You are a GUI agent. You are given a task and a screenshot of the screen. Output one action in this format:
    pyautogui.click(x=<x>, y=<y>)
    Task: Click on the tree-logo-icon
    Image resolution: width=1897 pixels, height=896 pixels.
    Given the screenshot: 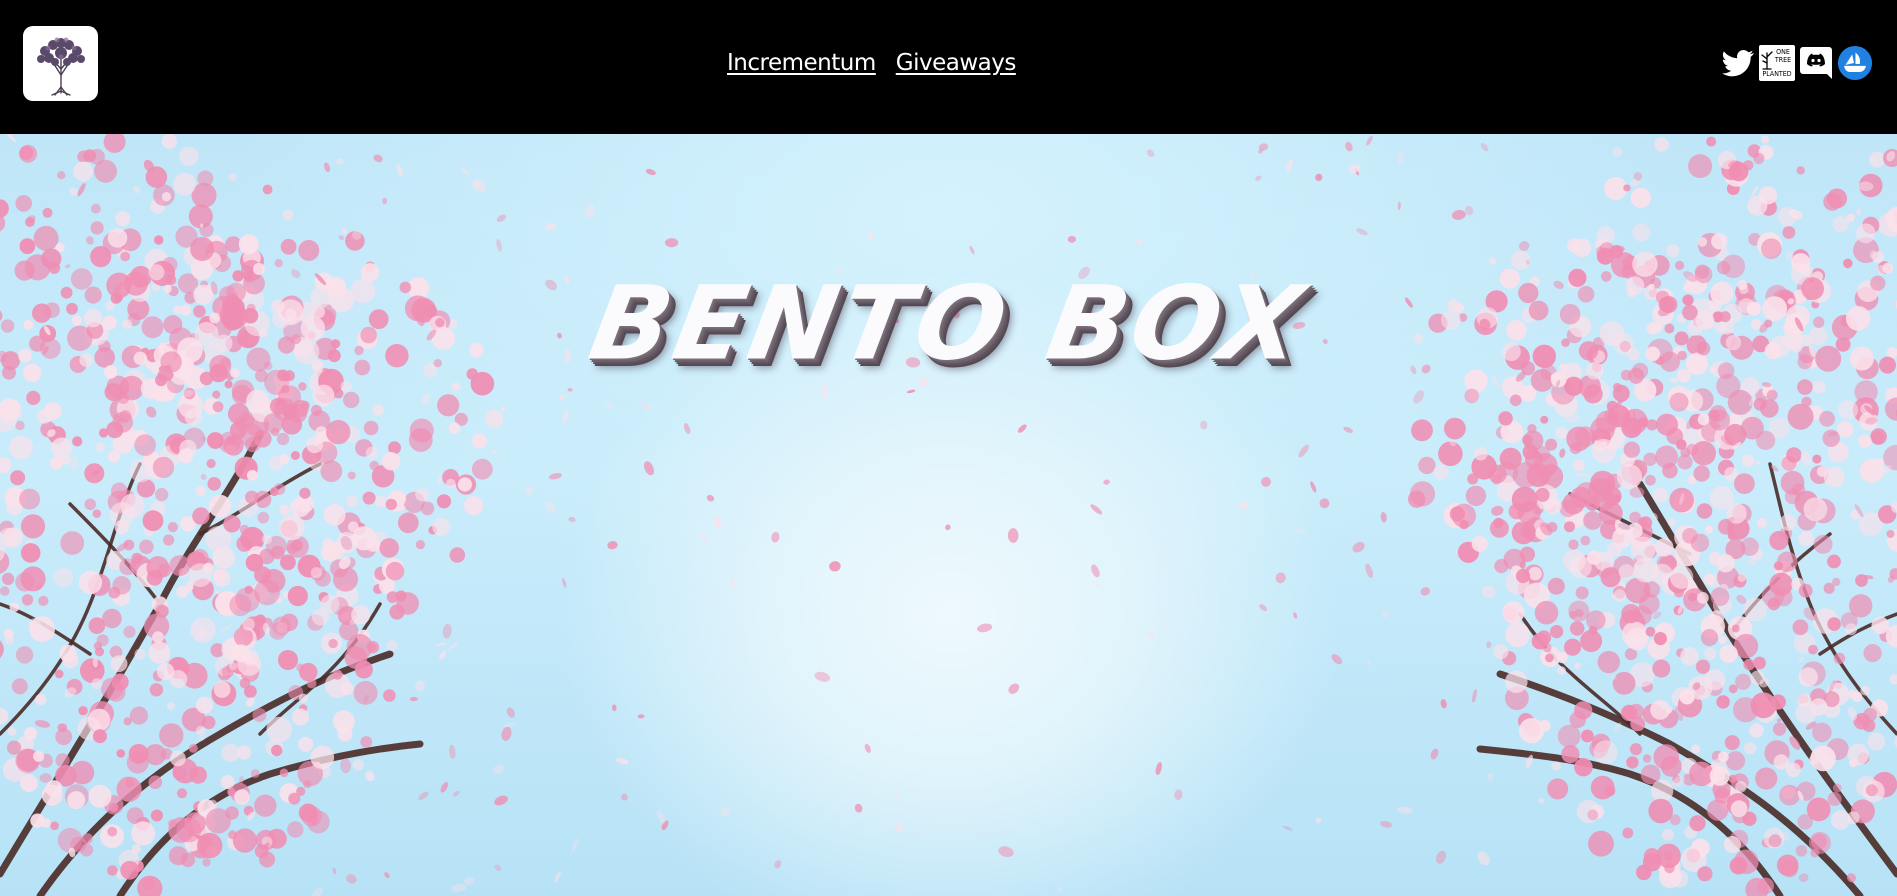 What is the action you would take?
    pyautogui.click(x=60, y=63)
    